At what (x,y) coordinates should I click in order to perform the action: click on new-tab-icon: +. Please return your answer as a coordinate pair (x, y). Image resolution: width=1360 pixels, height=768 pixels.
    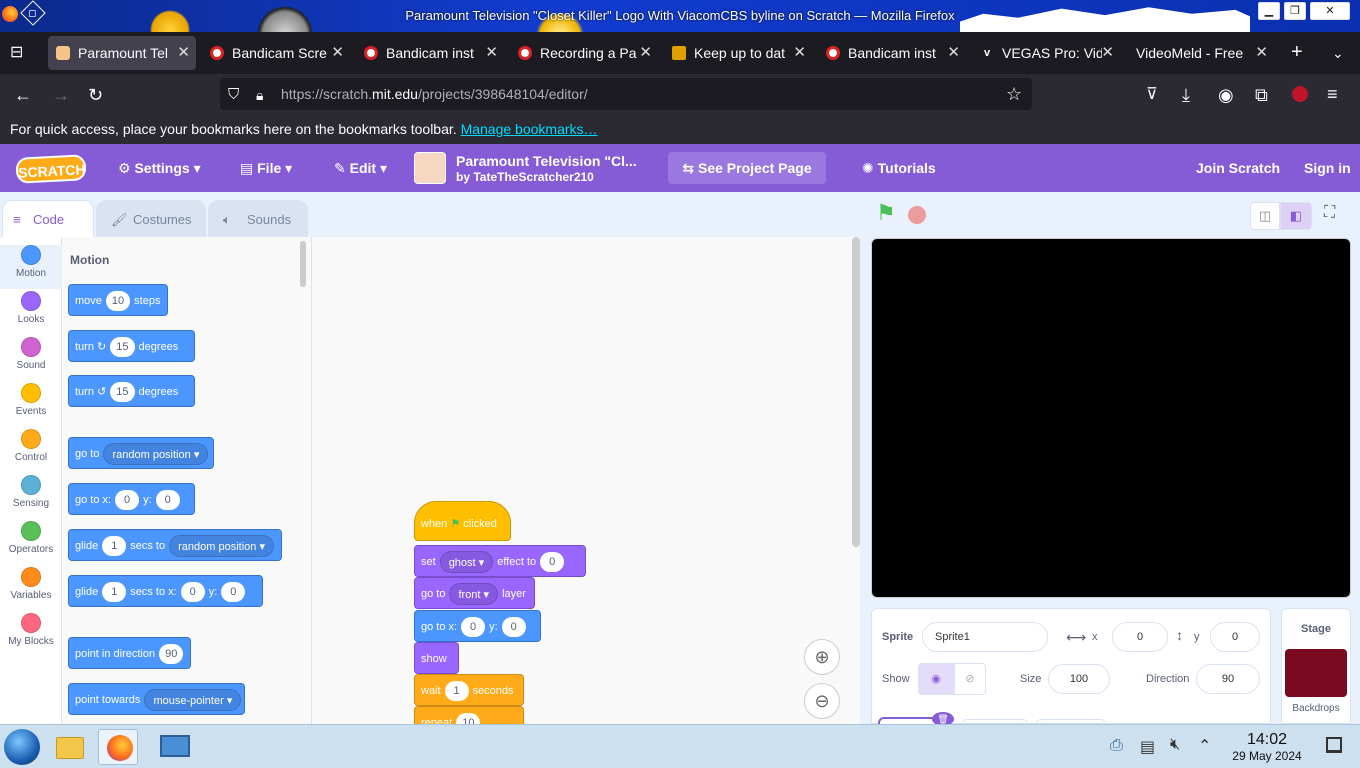
    Looking at the image, I should click on (1297, 52).